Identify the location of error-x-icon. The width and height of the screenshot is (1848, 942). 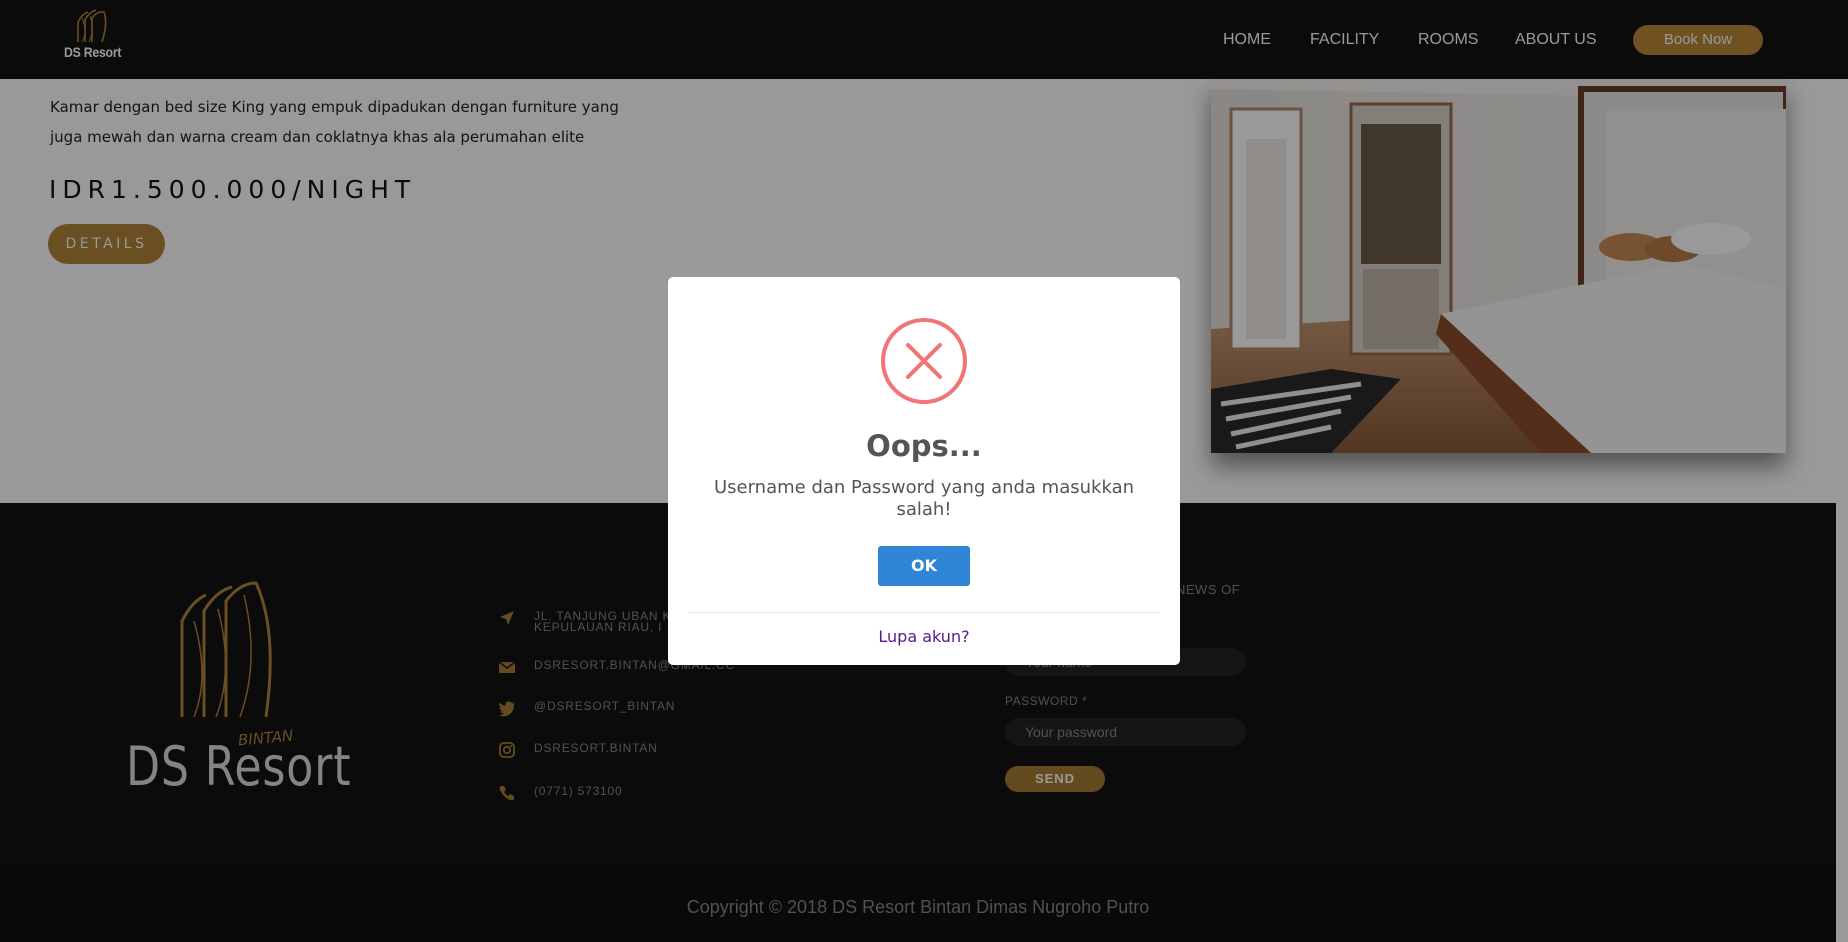
(924, 361).